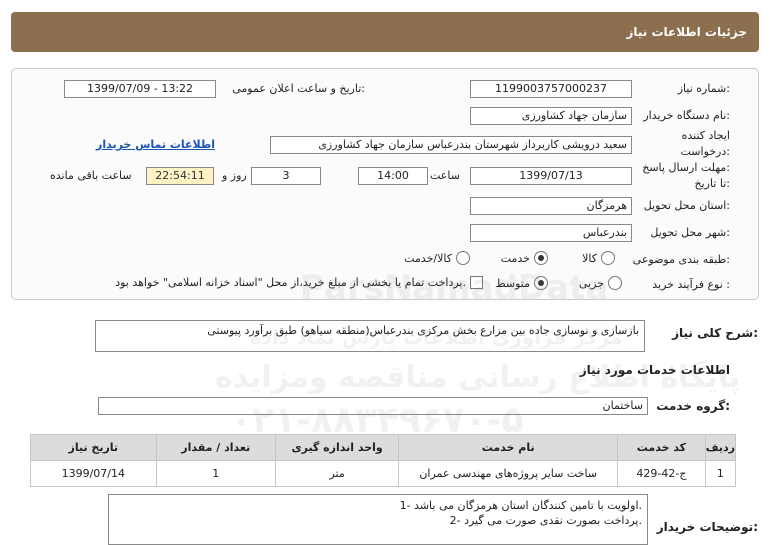  What do you see at coordinates (541, 283) in the screenshot?
I see `process-medium-radio` at bounding box center [541, 283].